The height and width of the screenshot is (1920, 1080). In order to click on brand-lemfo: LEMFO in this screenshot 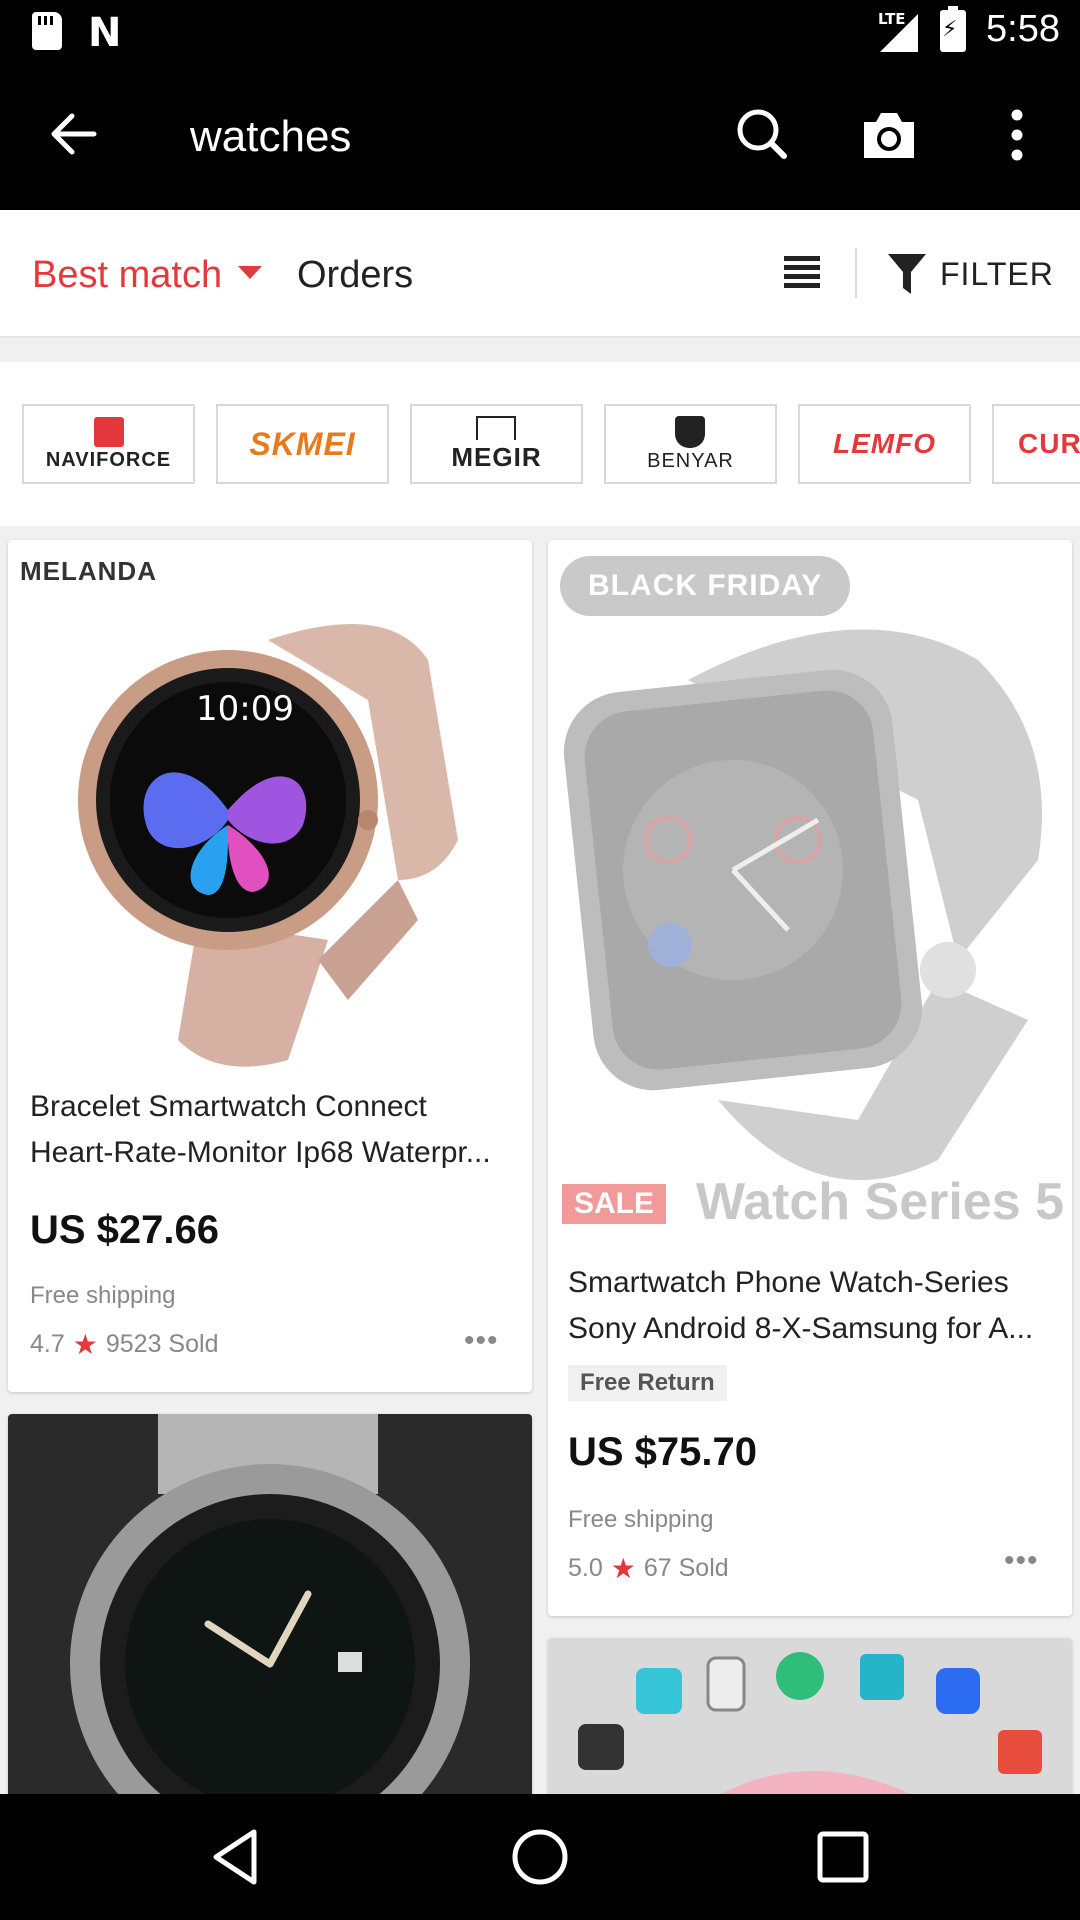, I will do `click(884, 444)`.